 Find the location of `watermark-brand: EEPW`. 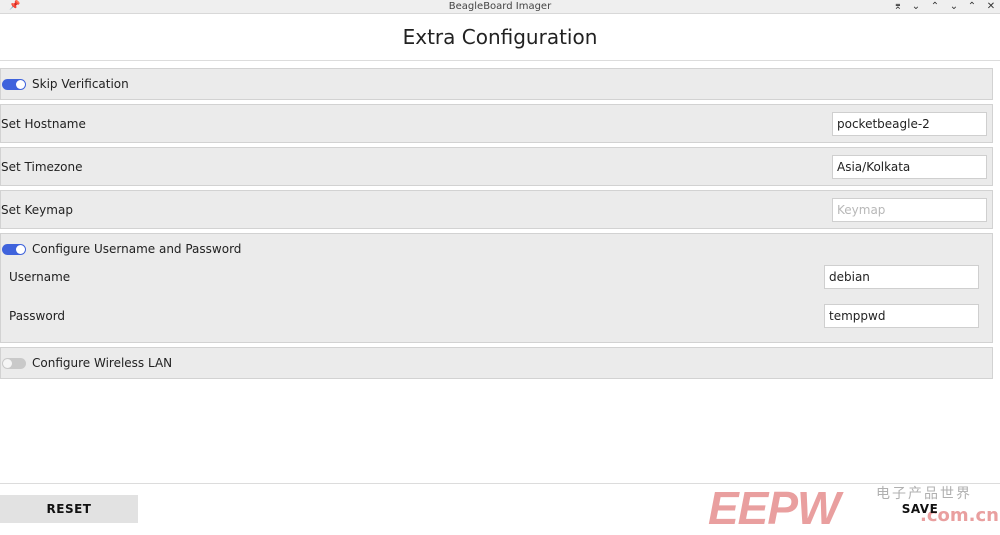

watermark-brand: EEPW is located at coordinates (774, 508).